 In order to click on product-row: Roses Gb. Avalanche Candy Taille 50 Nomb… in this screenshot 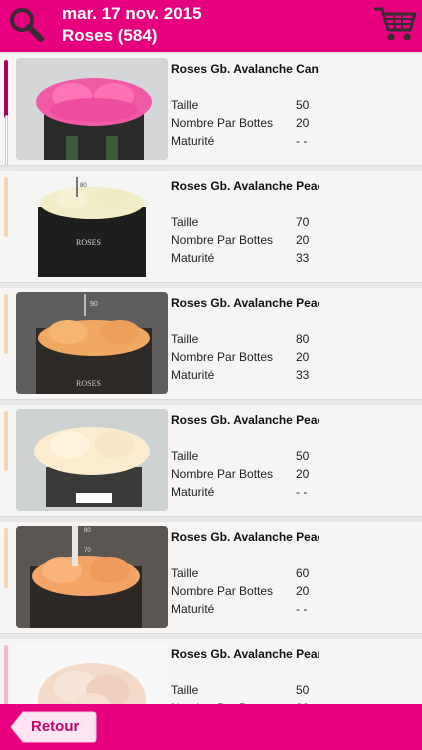, I will do `click(211, 110)`.